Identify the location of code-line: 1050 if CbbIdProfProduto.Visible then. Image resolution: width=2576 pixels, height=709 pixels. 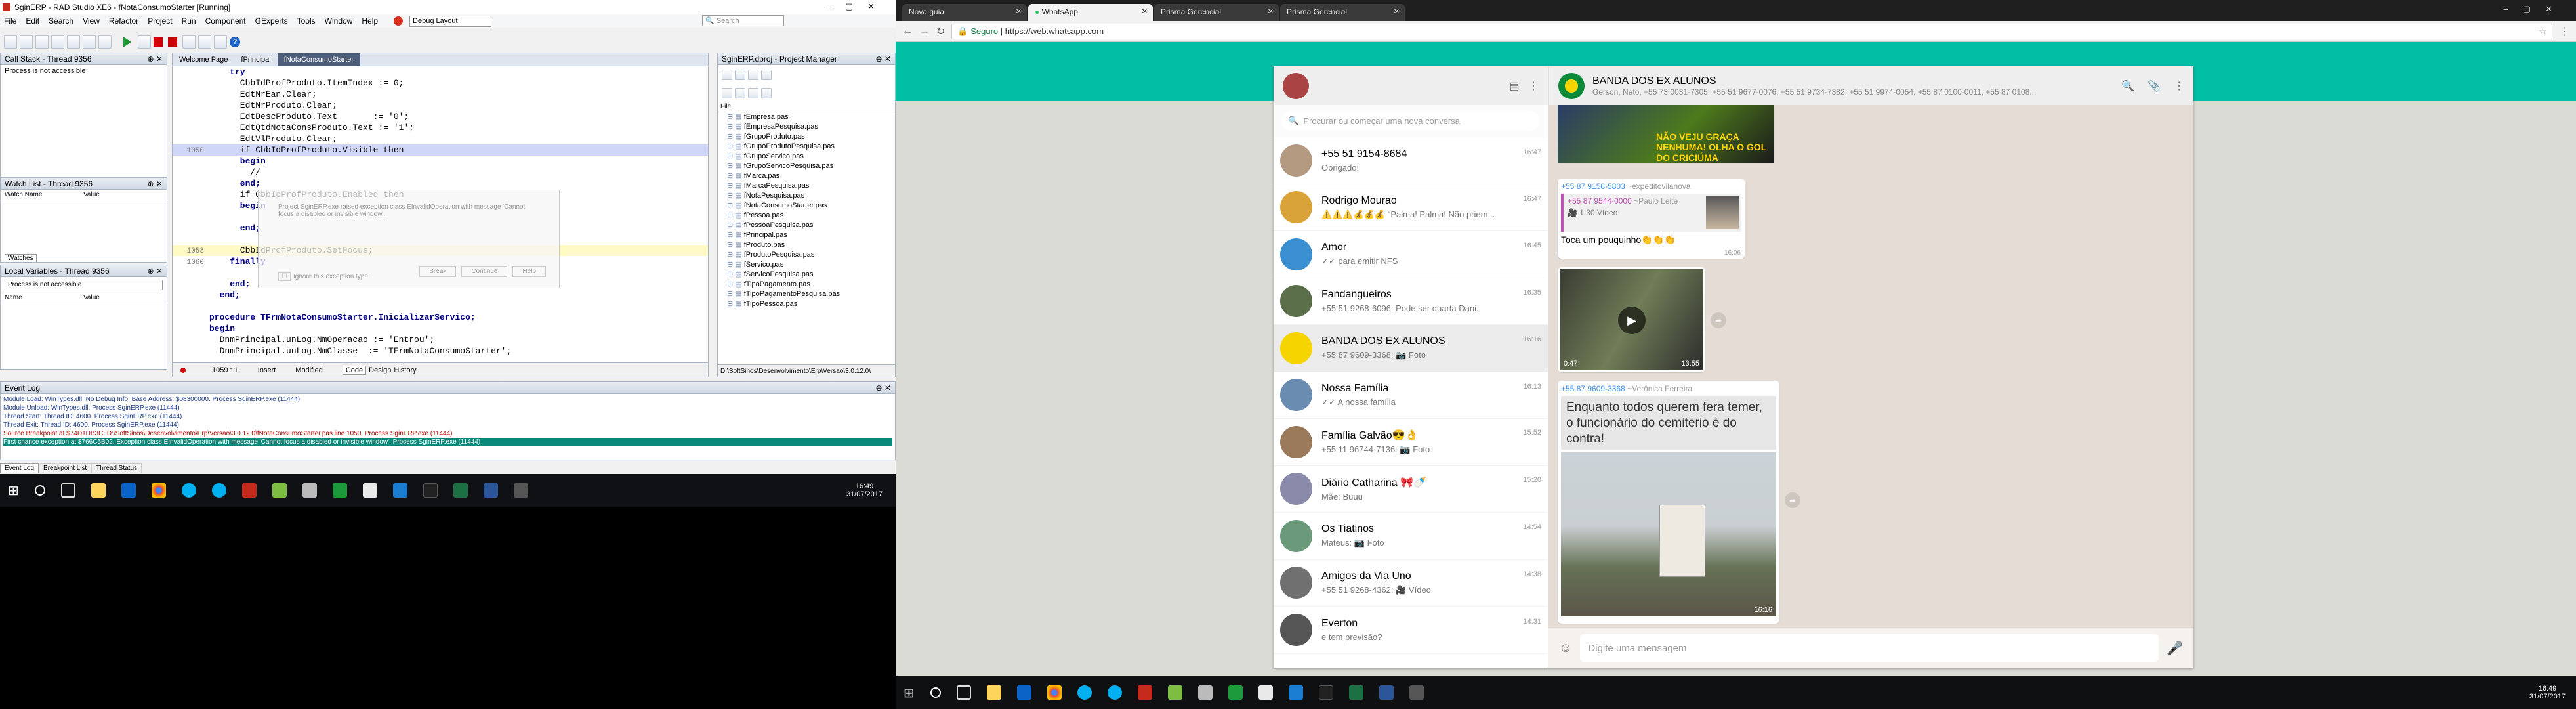
(441, 150).